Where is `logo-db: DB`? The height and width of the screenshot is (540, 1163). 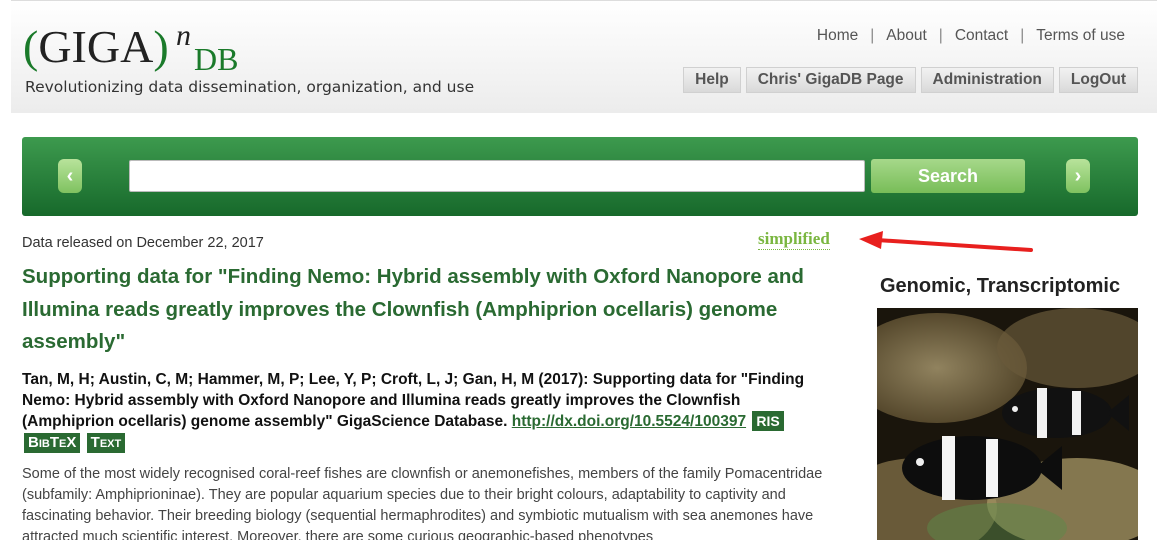 logo-db: DB is located at coordinates (216, 59).